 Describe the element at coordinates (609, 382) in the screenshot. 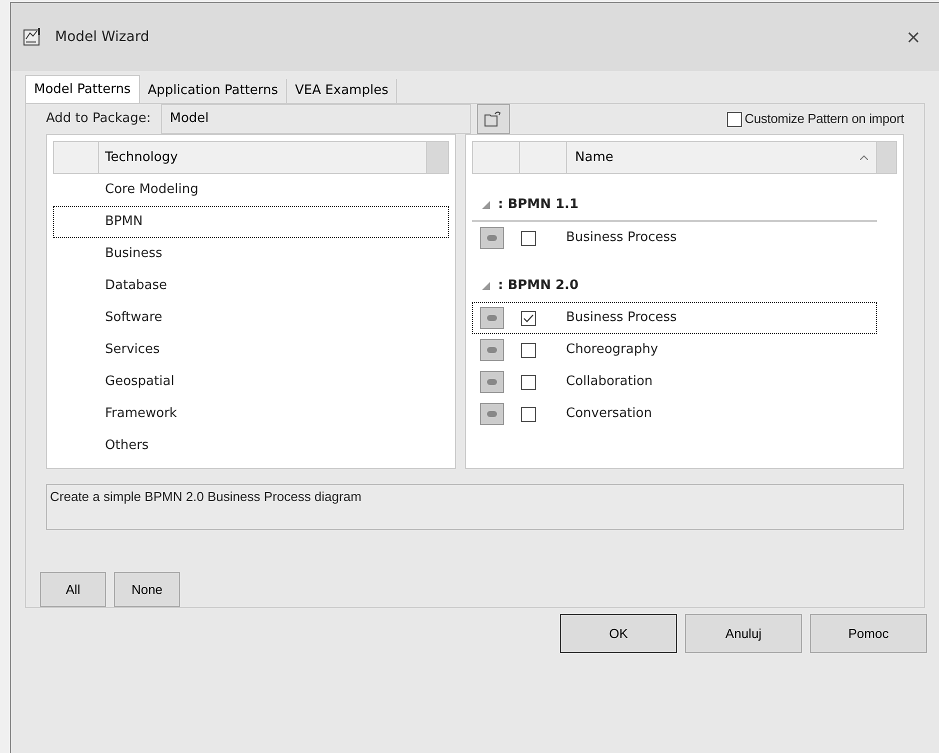

I see `pattern-name: Collaboration` at that location.